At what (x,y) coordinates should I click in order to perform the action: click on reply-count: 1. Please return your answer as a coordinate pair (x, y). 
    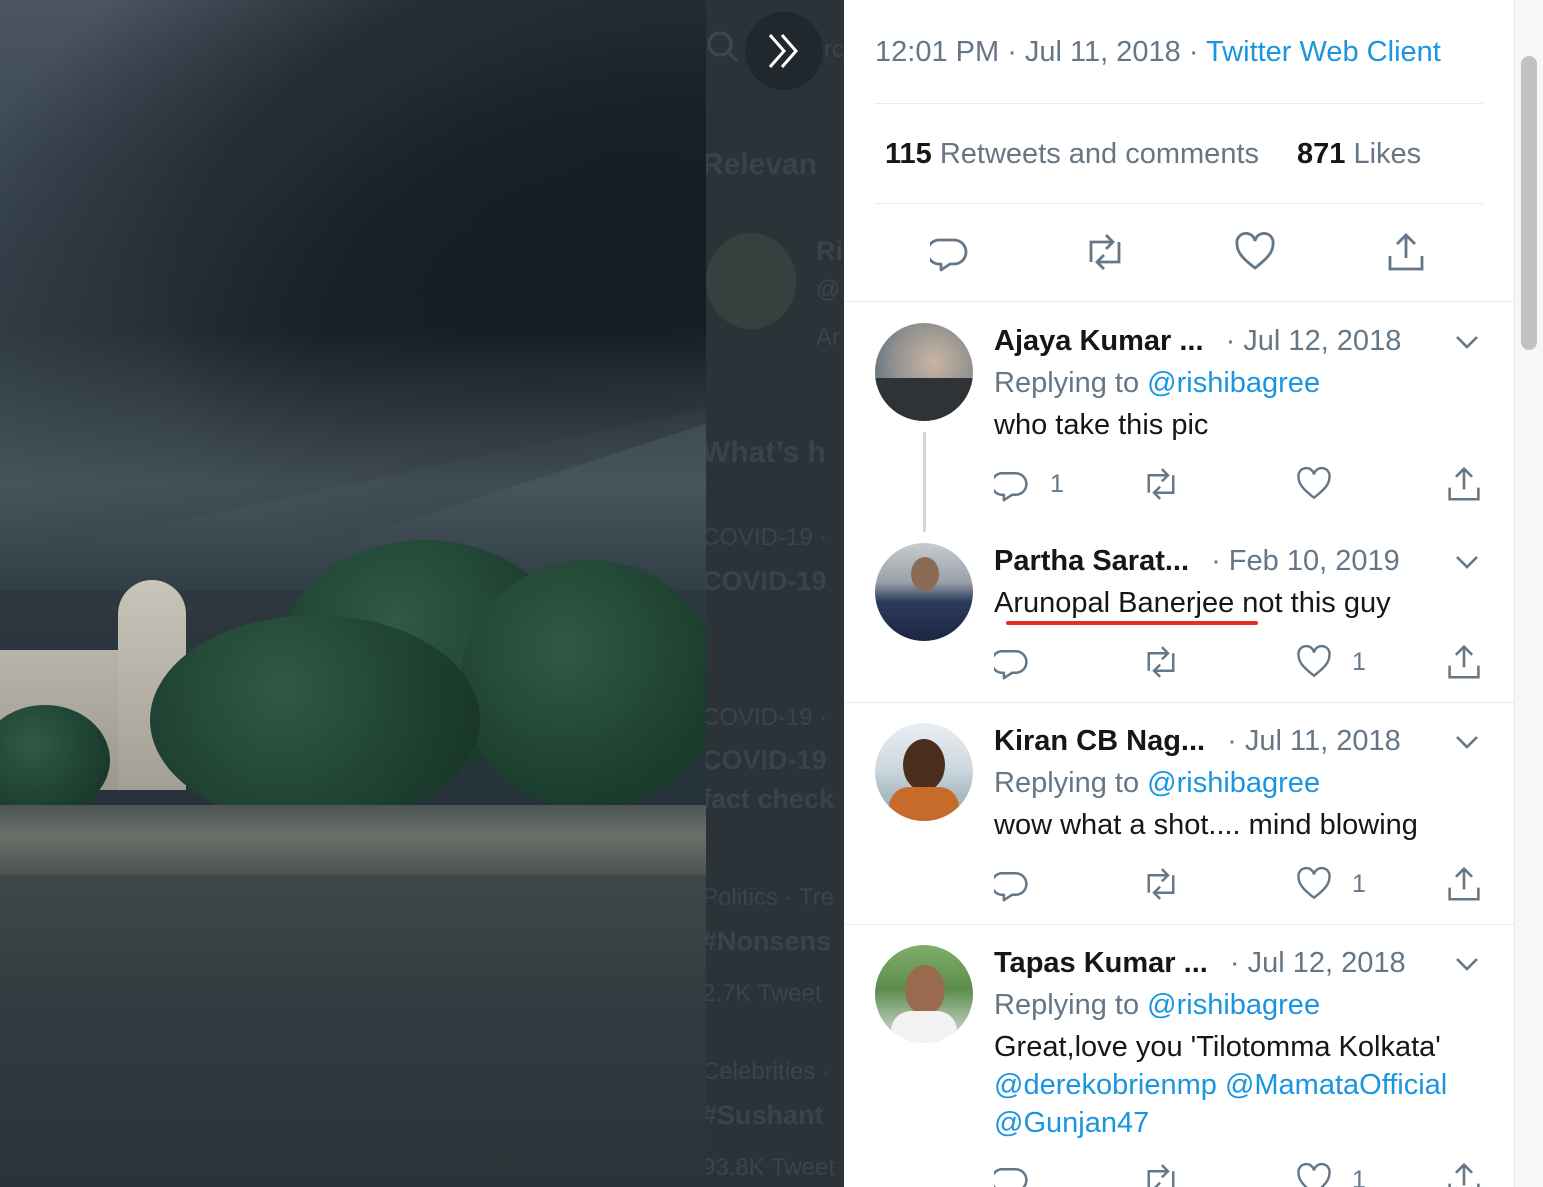
    Looking at the image, I should click on (1057, 483).